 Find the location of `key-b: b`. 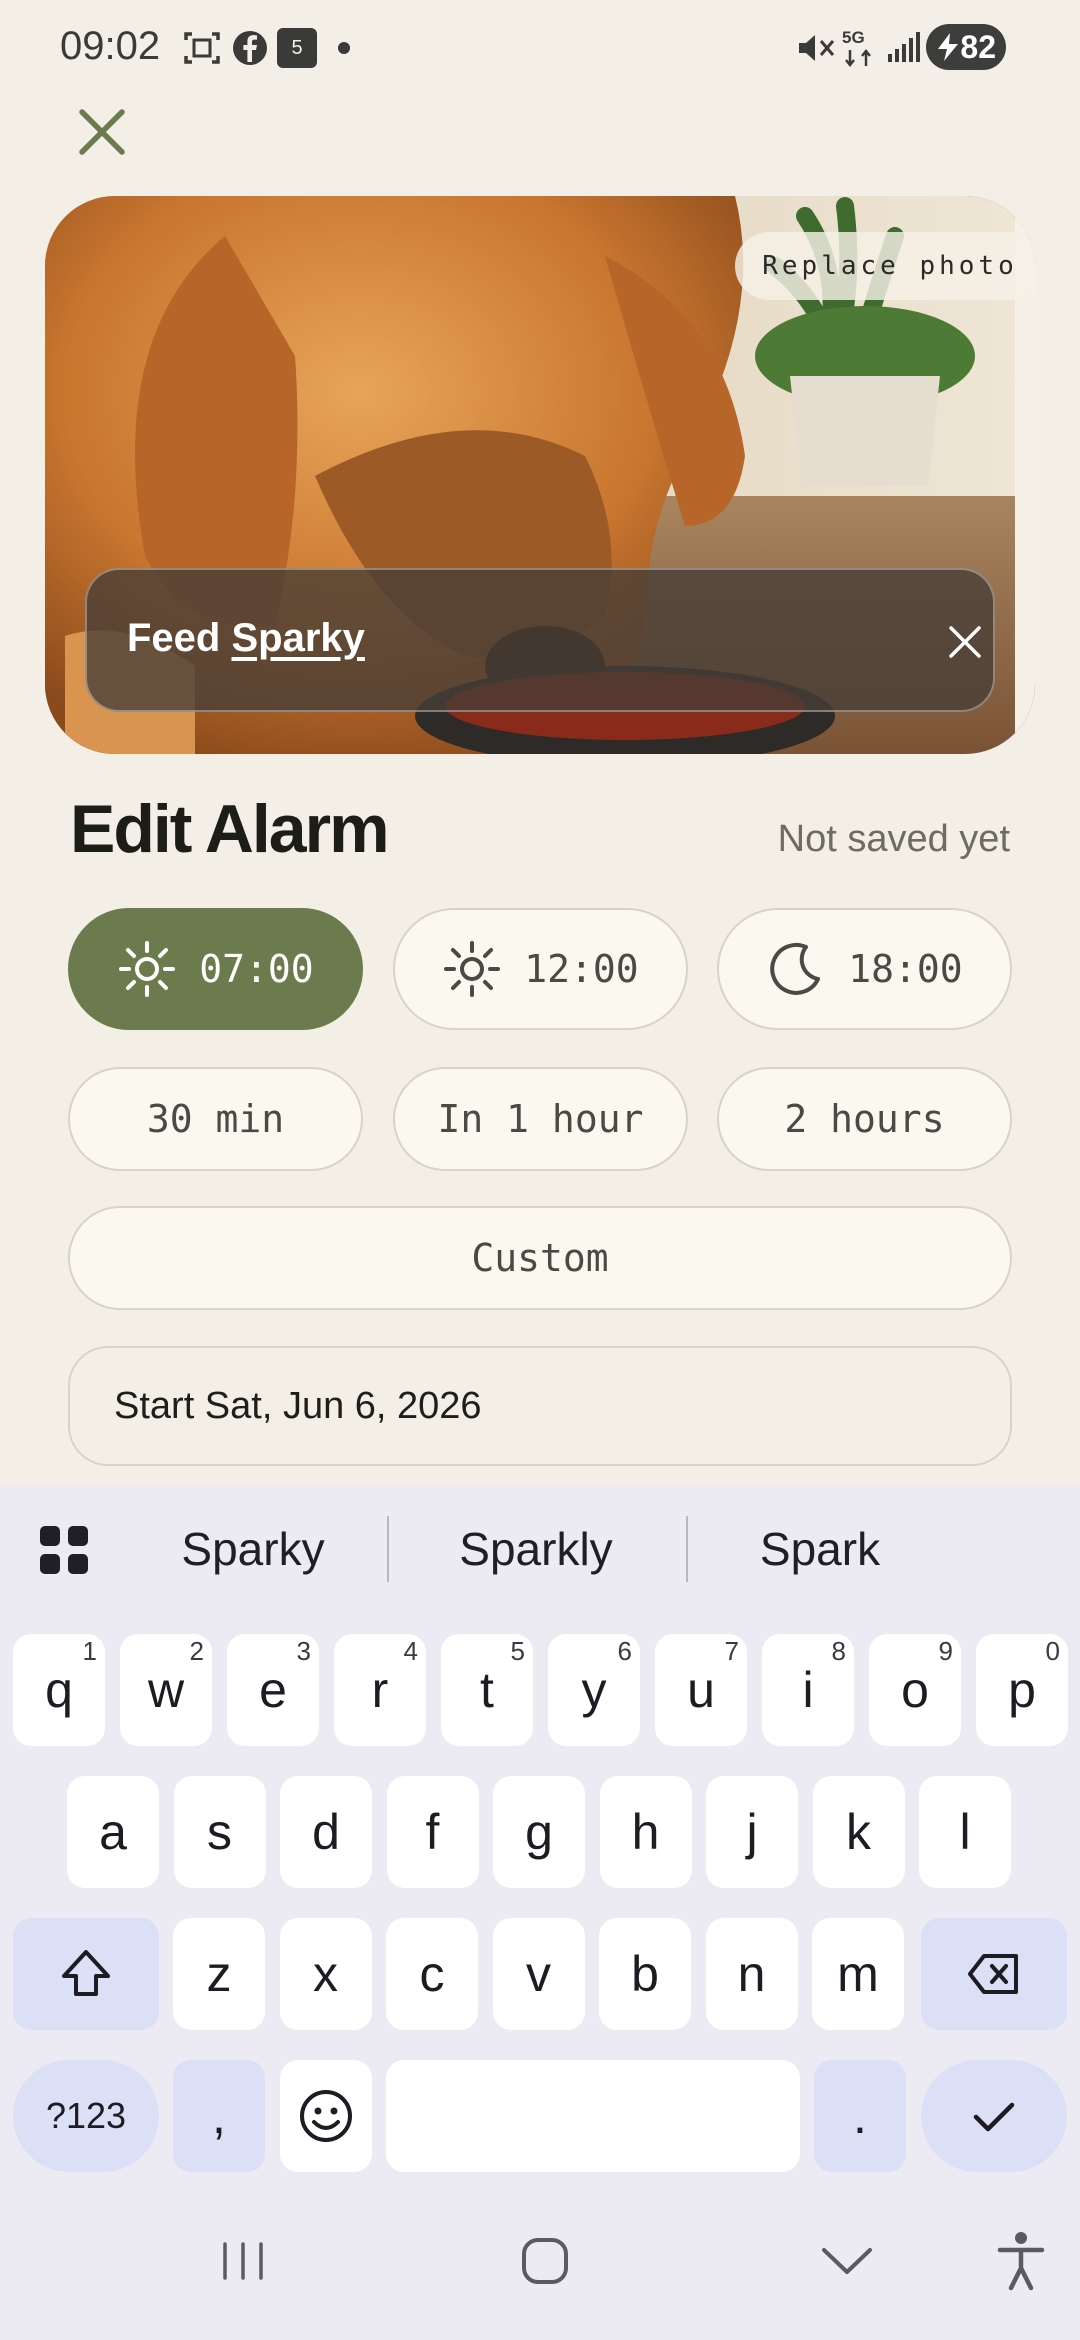

key-b: b is located at coordinates (645, 1974).